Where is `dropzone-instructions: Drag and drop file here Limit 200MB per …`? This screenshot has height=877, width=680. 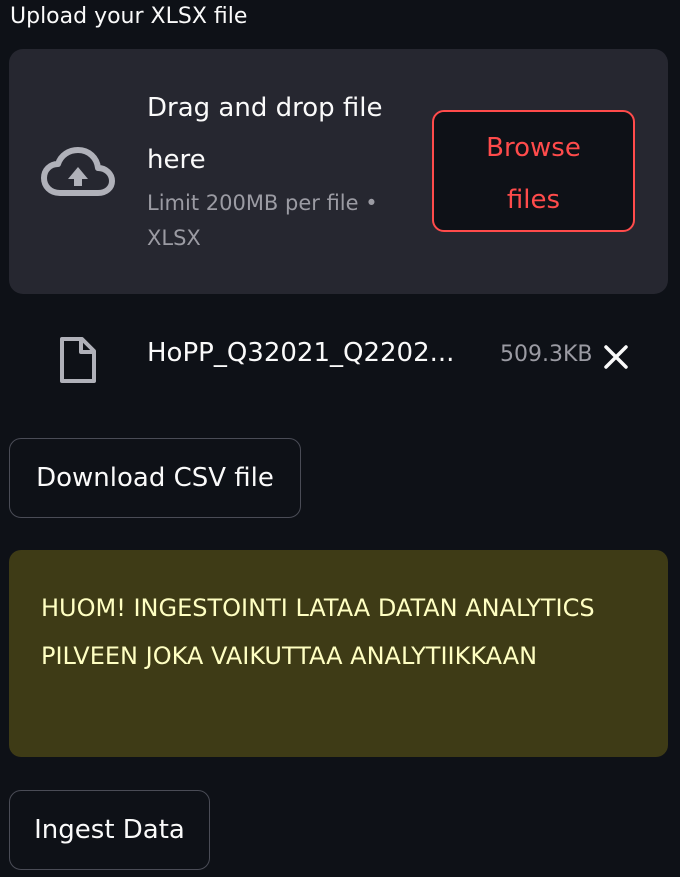
dropzone-instructions: Drag and drop file here Limit 200MB per … is located at coordinates (277, 169).